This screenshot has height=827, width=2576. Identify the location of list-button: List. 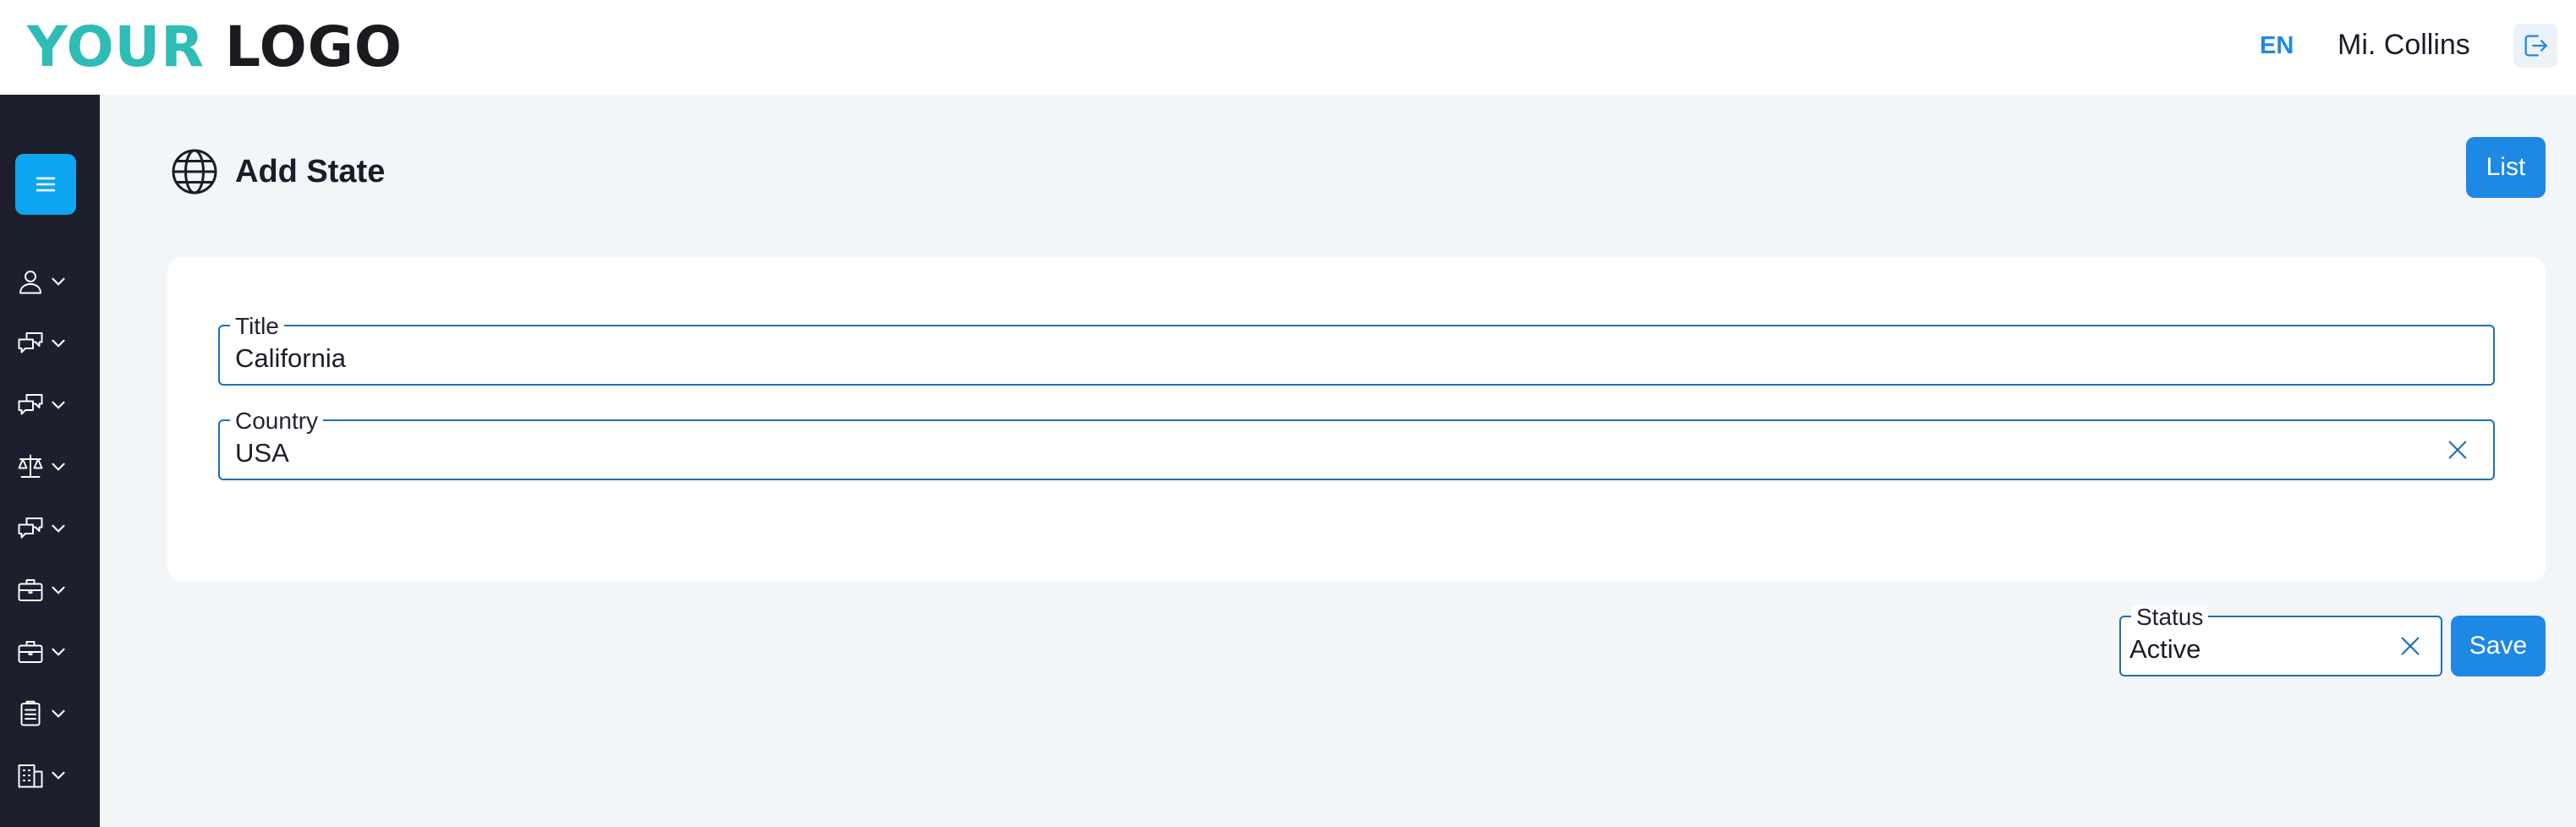
(2506, 167).